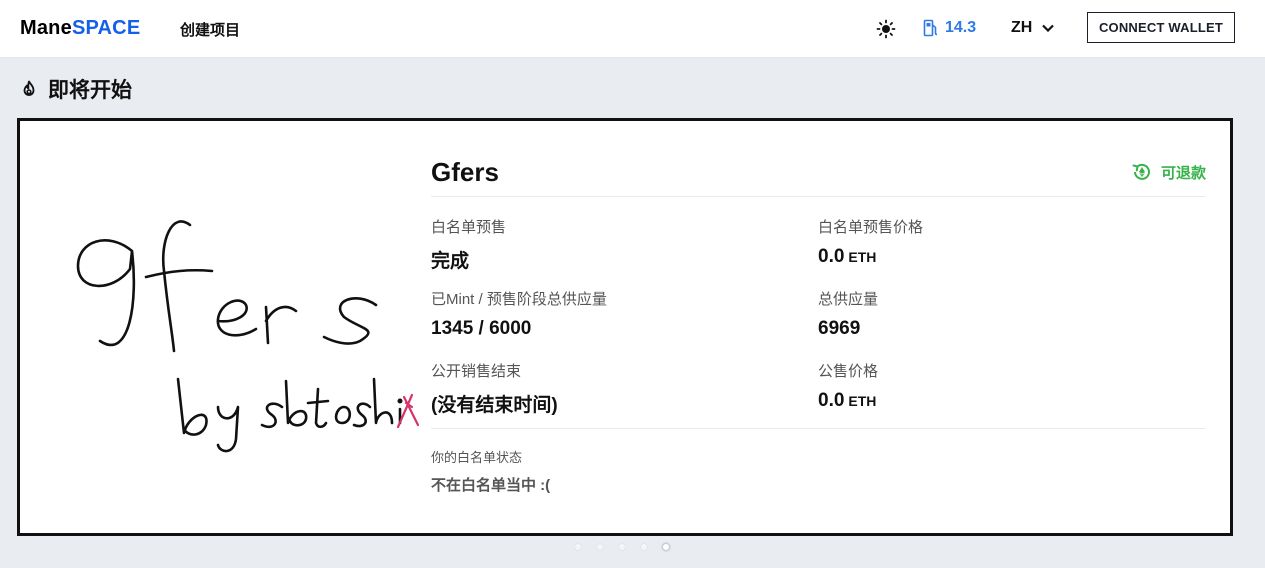 The image size is (1265, 568). Describe the element at coordinates (248, 336) in the screenshot. I see `project-artwork` at that location.